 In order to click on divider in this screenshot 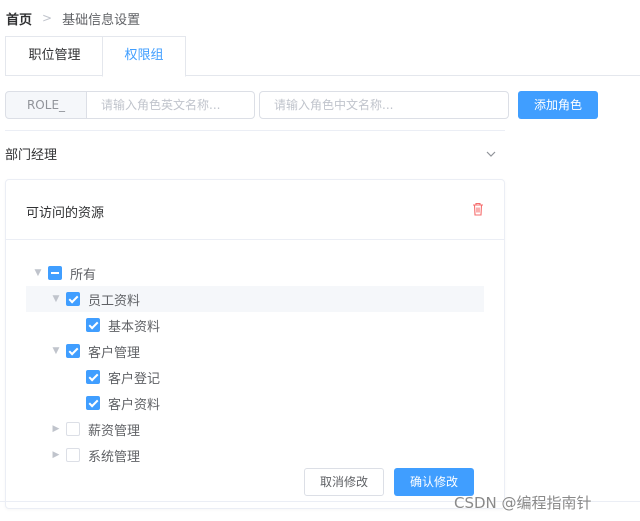, I will do `click(255, 130)`.